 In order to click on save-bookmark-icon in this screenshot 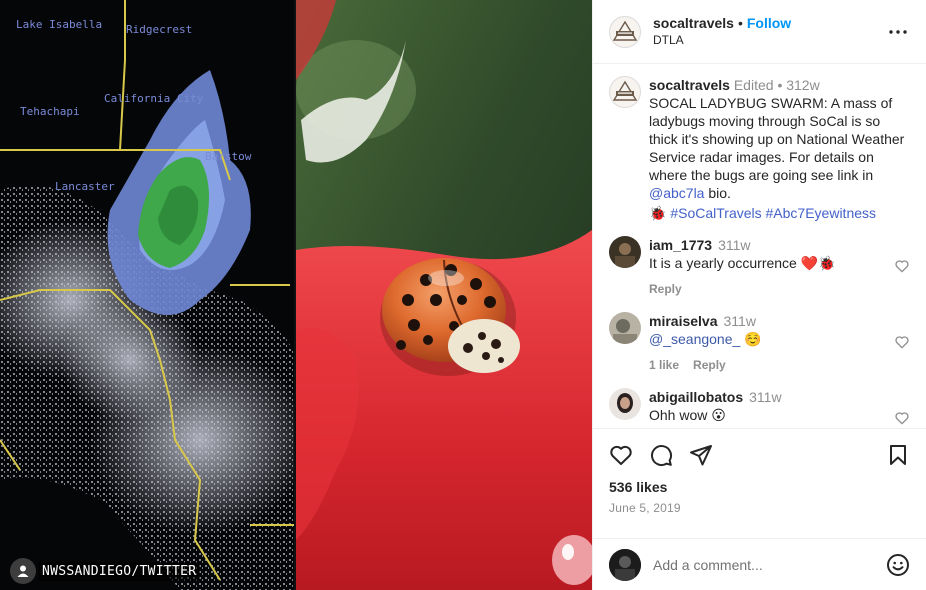, I will do `click(898, 455)`.